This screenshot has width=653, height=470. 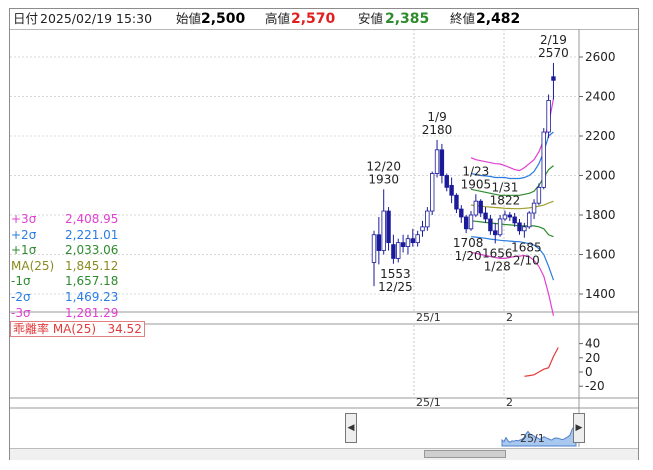 What do you see at coordinates (468, 256) in the screenshot?
I see `low-annotation-date: 1/20` at bounding box center [468, 256].